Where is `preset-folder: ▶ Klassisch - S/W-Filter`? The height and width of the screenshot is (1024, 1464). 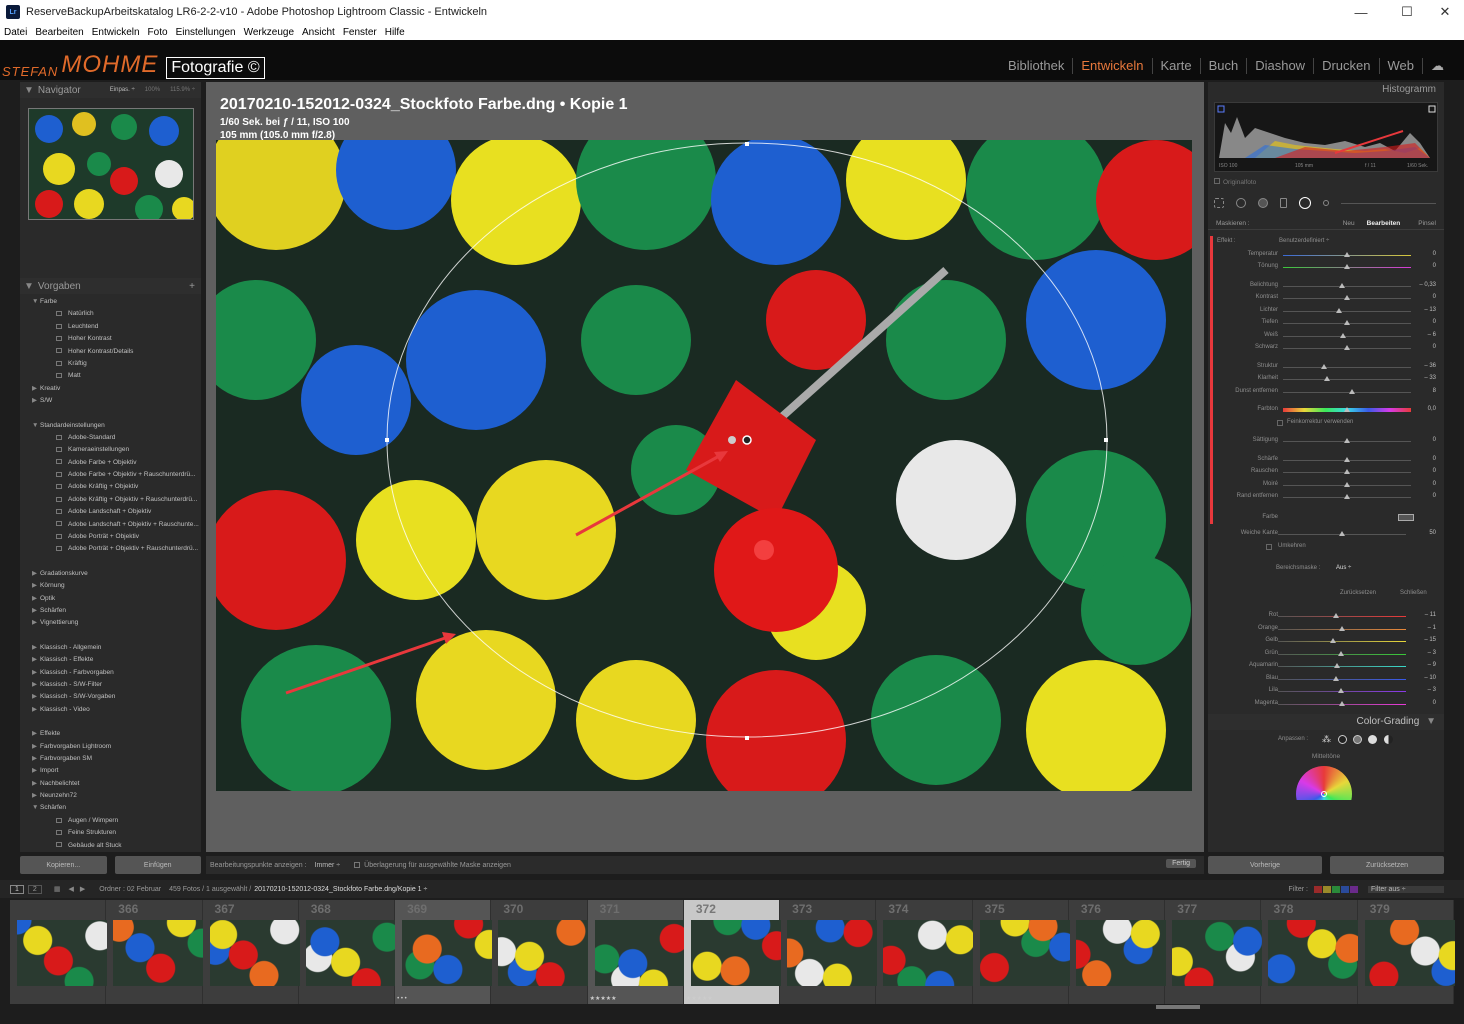
preset-folder: ▶ Klassisch - S/W-Filter is located at coordinates (110, 685).